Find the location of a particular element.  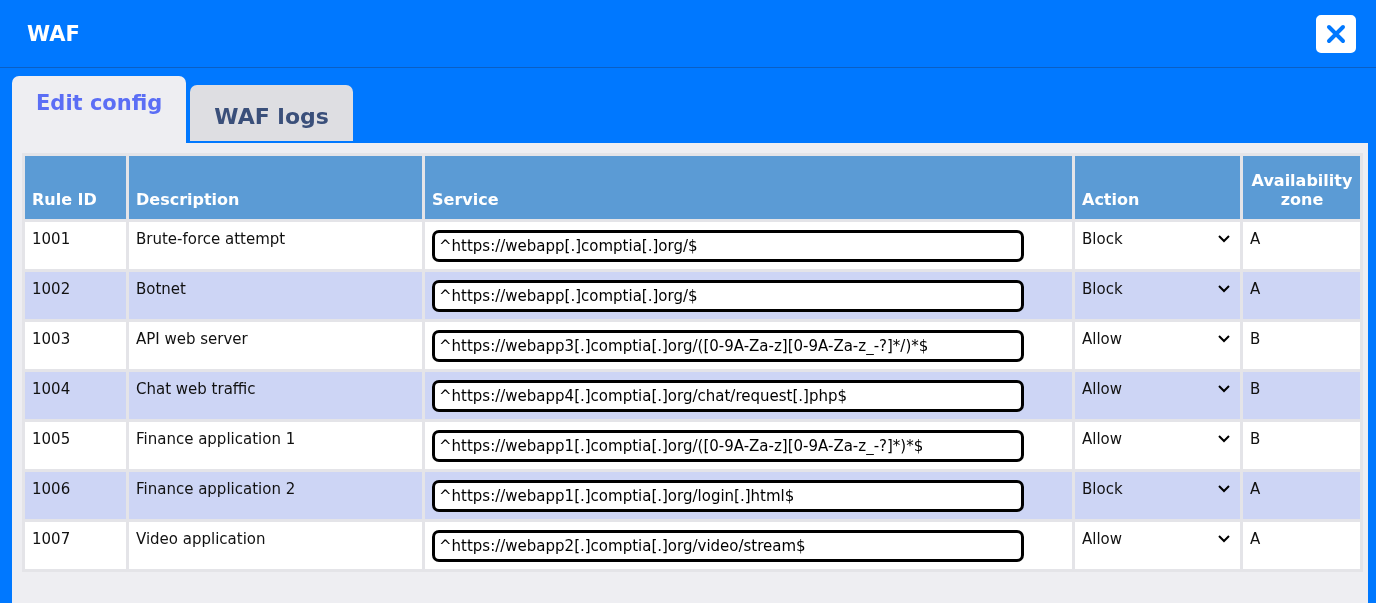

service-field: ^https://webapp3[.]comptia[.]org/([0-9A-Za-z][0-9A-Za-z_-?]*/)*$ is located at coordinates (728, 345).